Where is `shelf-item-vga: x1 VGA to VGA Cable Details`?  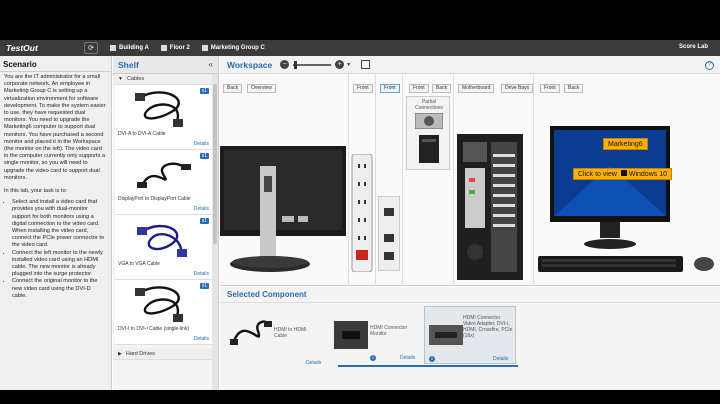 shelf-item-vga: x1 VGA to VGA Cable Details is located at coordinates (164, 247).